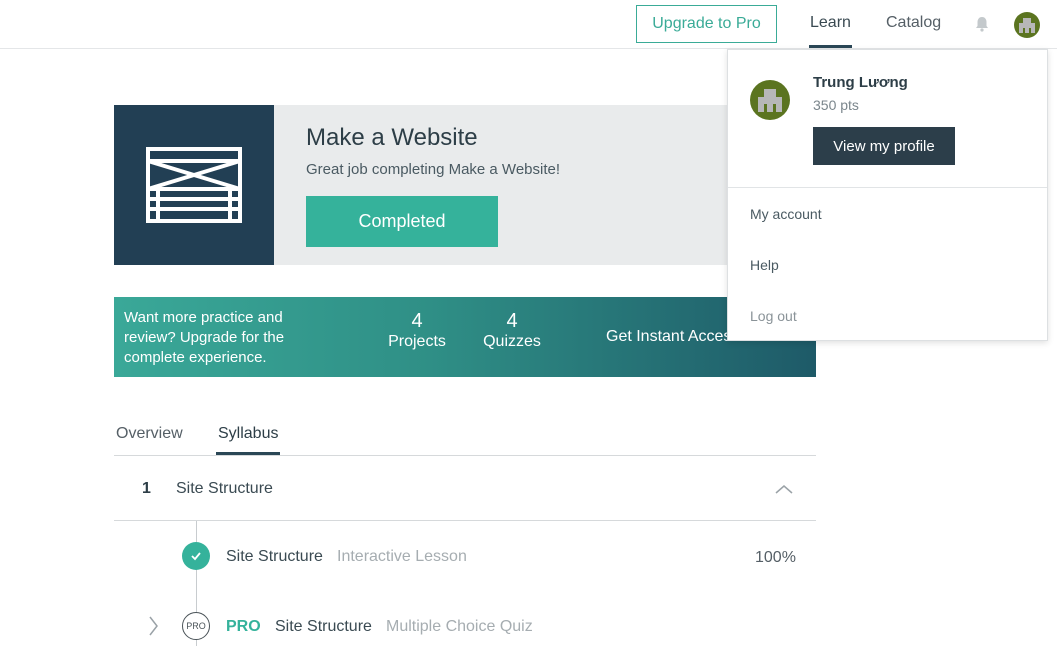 Image resolution: width=1057 pixels, height=646 pixels. Describe the element at coordinates (417, 321) in the screenshot. I see `projects-count: 4` at that location.